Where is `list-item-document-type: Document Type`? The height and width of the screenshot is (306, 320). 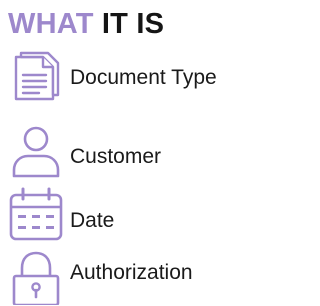 list-item-document-type: Document Type is located at coordinates (130, 76).